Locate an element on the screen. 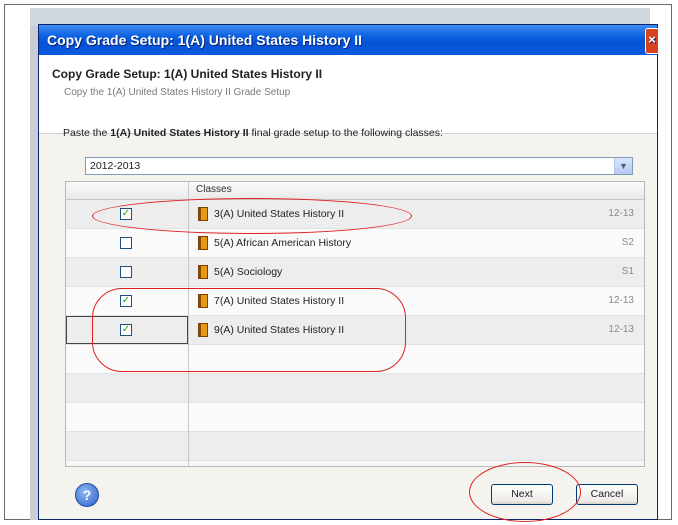  class-row: 5(A) Sociology S1 is located at coordinates (355, 272).